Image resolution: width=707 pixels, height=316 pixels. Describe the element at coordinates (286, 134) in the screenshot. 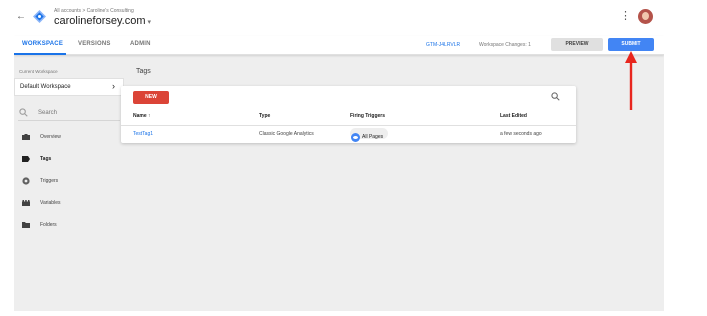

I see `tag-type: Classic Google Analytics` at that location.